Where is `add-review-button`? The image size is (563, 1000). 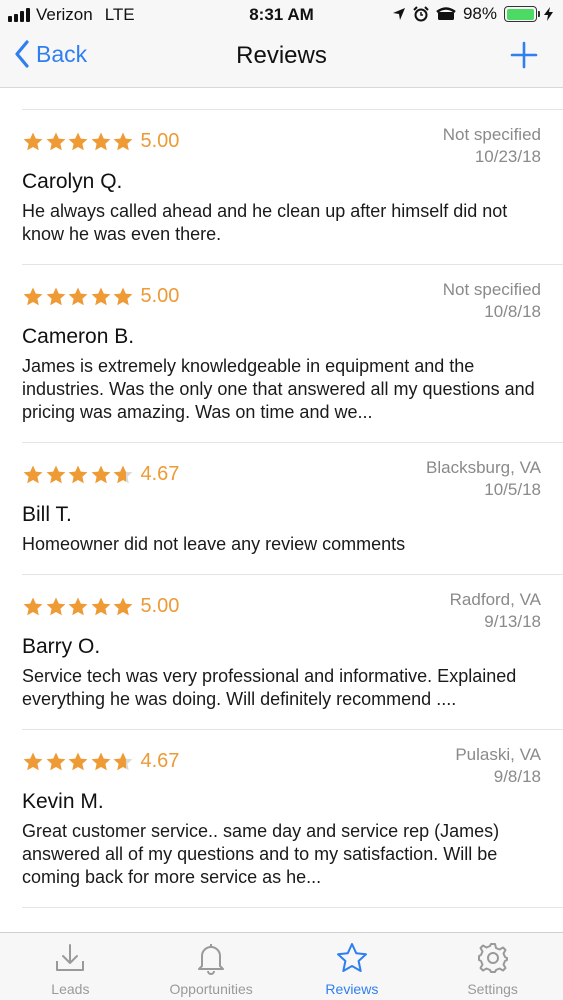 add-review-button is located at coordinates (524, 55).